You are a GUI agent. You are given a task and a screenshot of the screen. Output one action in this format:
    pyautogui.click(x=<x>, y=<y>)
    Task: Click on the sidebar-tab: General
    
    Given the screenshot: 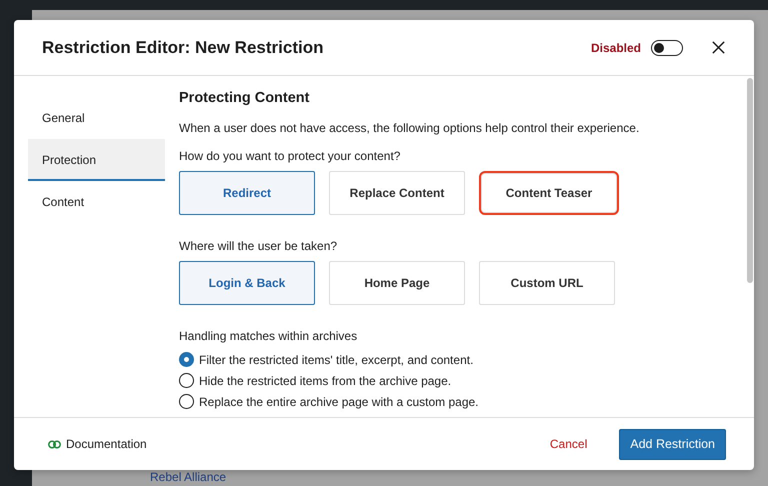 What is the action you would take?
    pyautogui.click(x=96, y=118)
    